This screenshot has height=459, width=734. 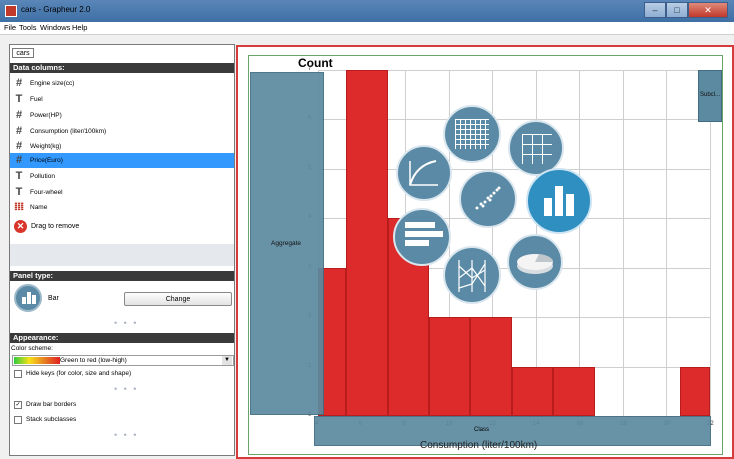 What do you see at coordinates (23, 53) in the screenshot?
I see `tab-cars: cars` at bounding box center [23, 53].